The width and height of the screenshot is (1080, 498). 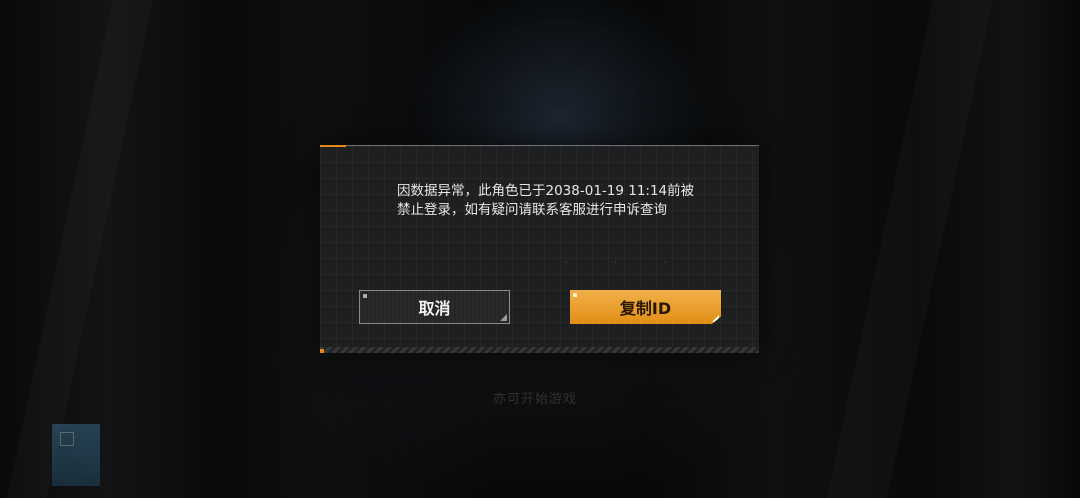 I want to click on dialog-accent-corner, so click(x=322, y=351).